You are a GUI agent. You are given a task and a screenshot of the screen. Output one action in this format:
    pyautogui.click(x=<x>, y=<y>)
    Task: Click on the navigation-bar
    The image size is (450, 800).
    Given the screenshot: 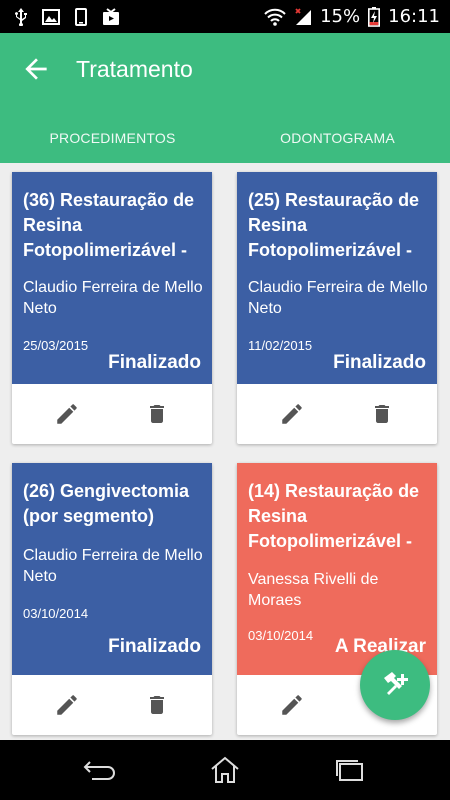 What is the action you would take?
    pyautogui.click(x=225, y=770)
    